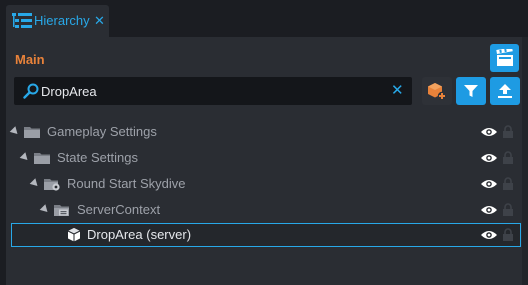 This screenshot has width=528, height=285. I want to click on tab-bar: Hierarchy ✕, so click(264, 18).